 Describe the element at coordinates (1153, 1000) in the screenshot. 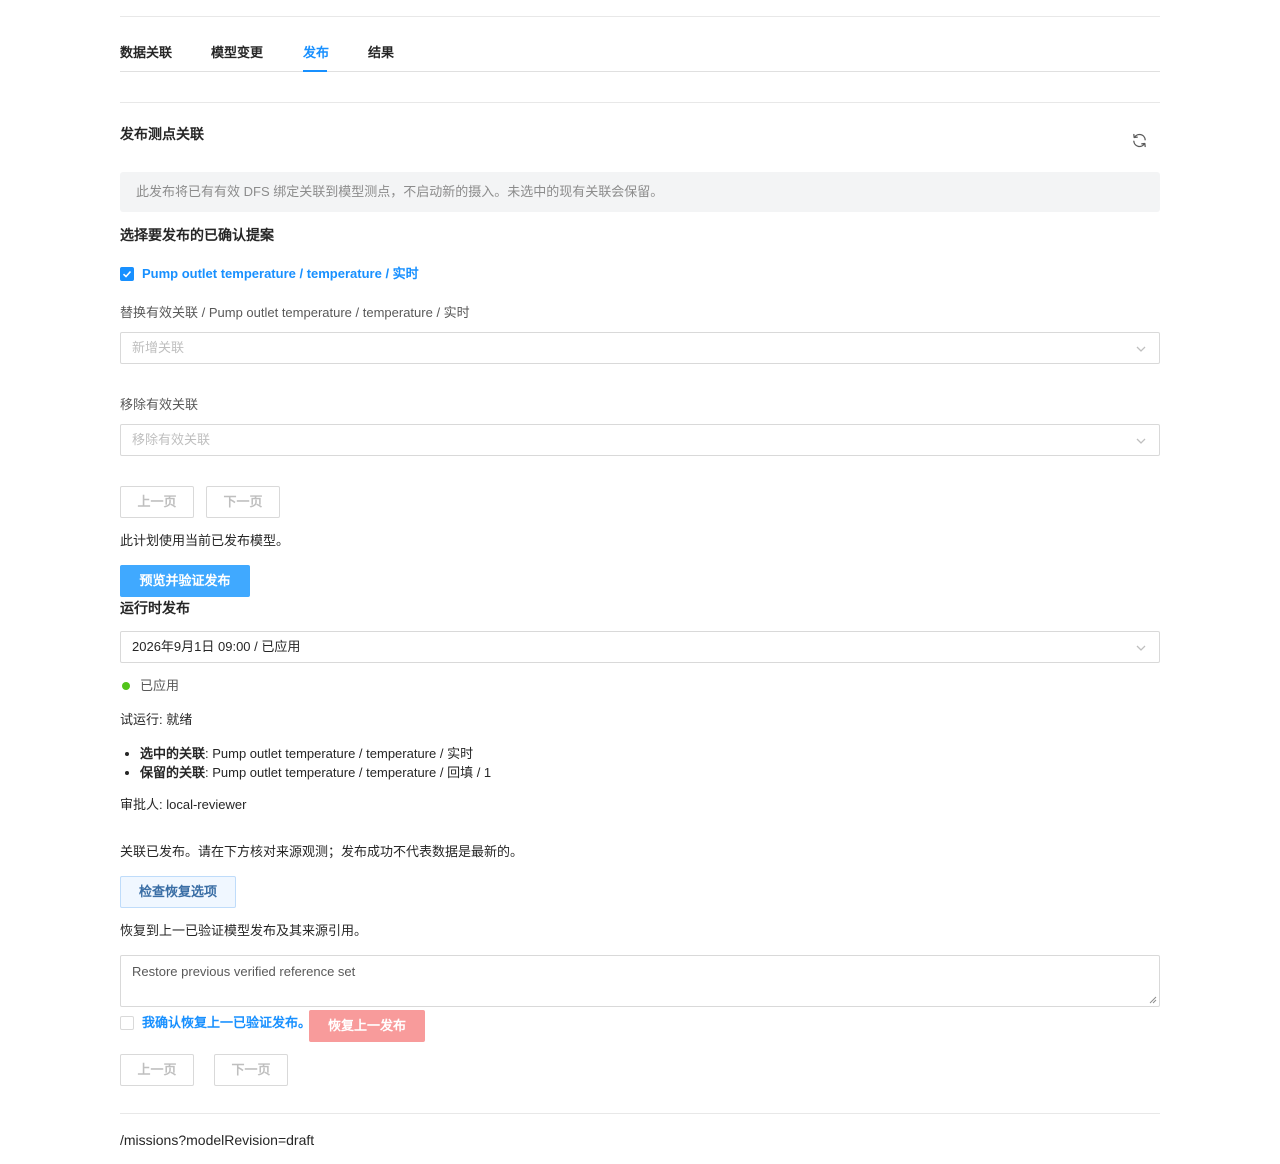

I see `resize-grip-icon` at that location.